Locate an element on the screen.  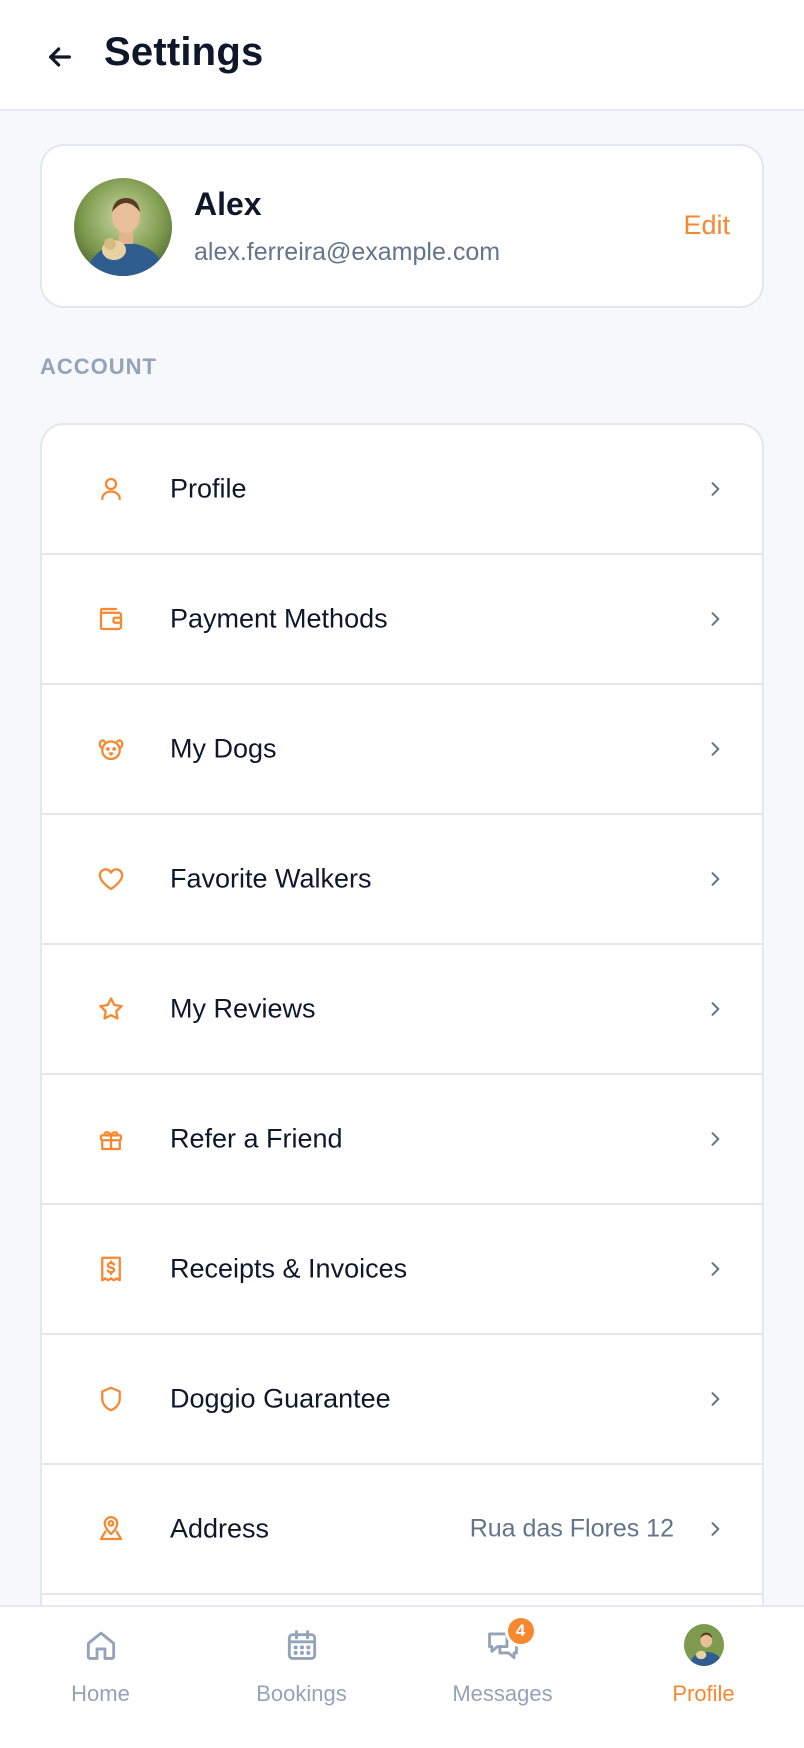
user-icon is located at coordinates (111, 489).